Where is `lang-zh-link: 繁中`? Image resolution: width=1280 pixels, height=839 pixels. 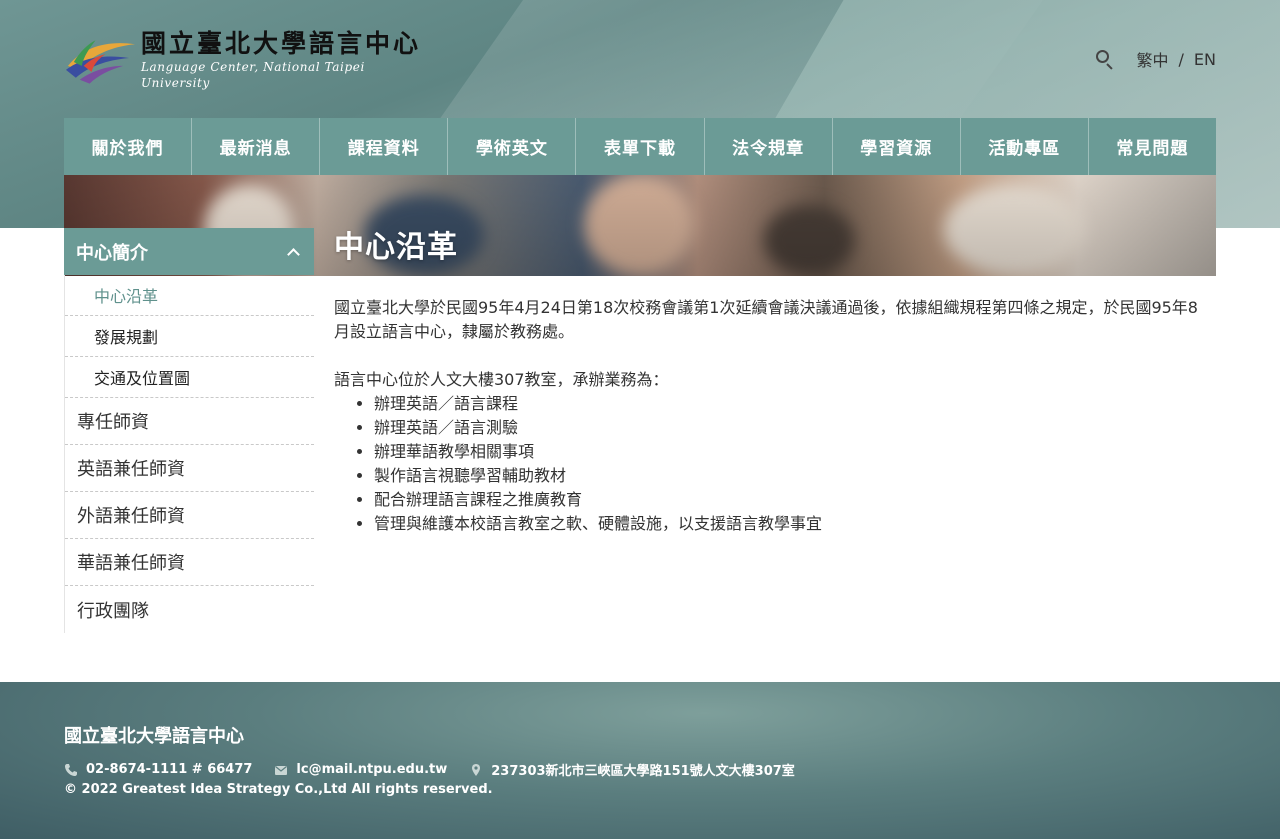 lang-zh-link: 繁中 is located at coordinates (1153, 59).